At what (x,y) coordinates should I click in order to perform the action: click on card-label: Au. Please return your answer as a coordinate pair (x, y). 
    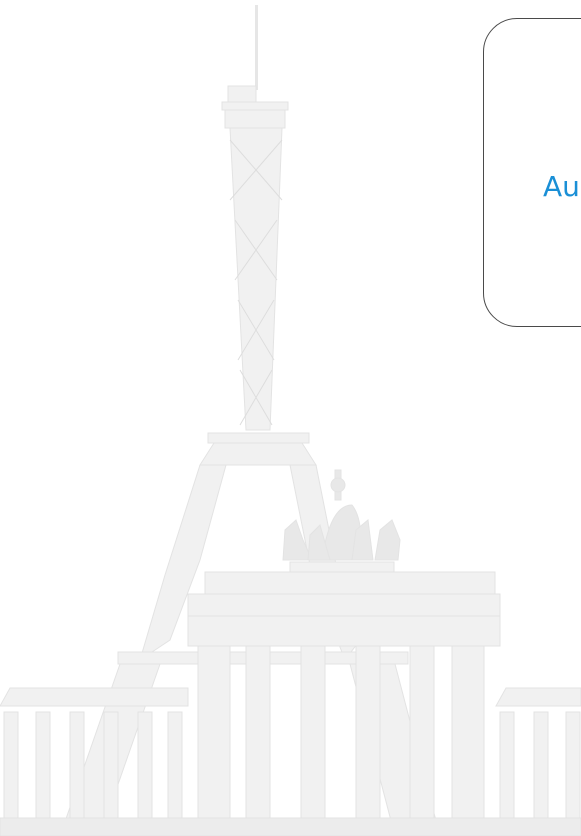
    Looking at the image, I should click on (561, 186).